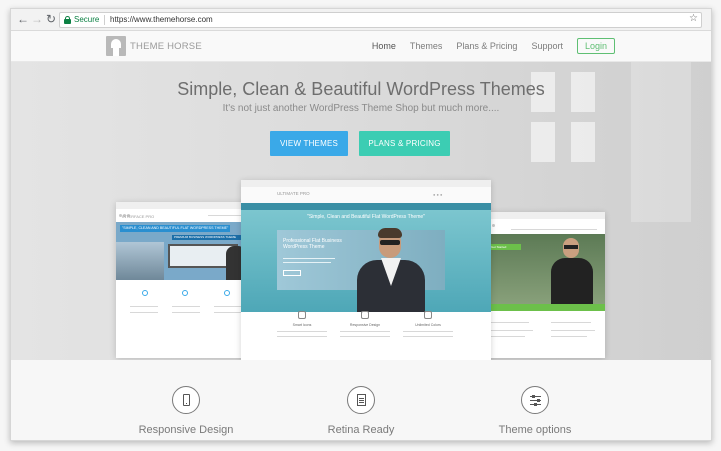 This screenshot has height=451, width=721. What do you see at coordinates (428, 325) in the screenshot?
I see `mock-feature-label: Unlimited Colors` at bounding box center [428, 325].